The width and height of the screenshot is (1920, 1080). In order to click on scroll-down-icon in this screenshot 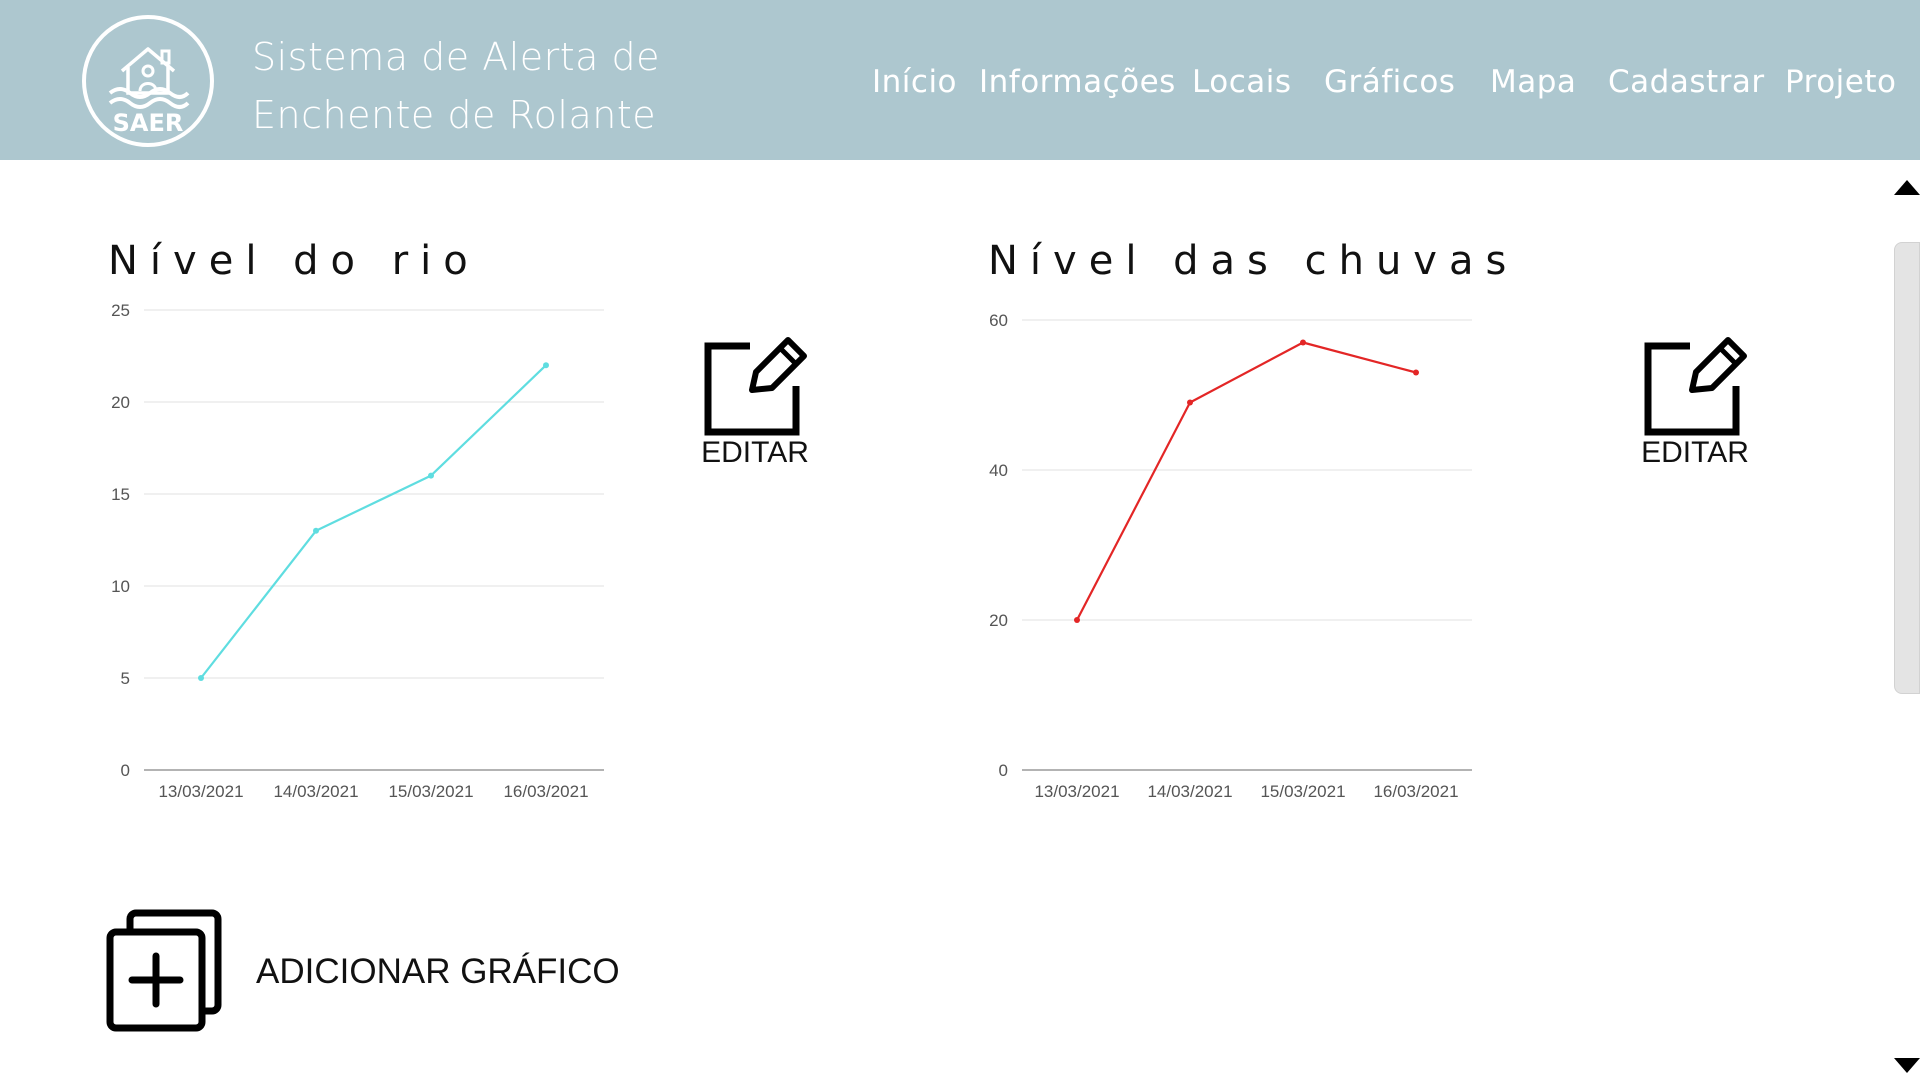, I will do `click(1907, 1065)`.